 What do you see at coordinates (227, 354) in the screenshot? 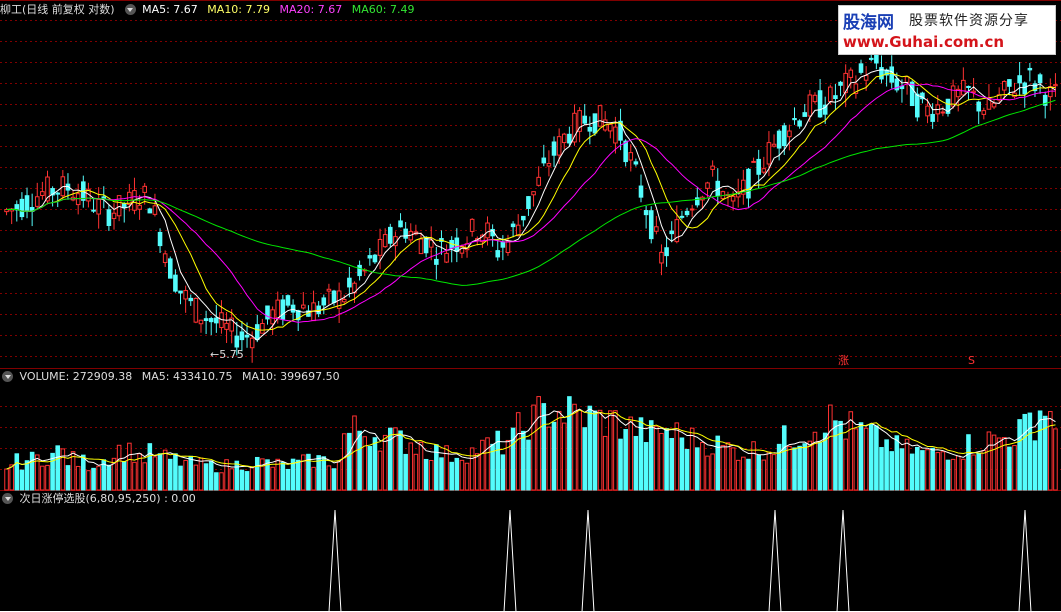
I see `low-price-label: ←5.75` at bounding box center [227, 354].